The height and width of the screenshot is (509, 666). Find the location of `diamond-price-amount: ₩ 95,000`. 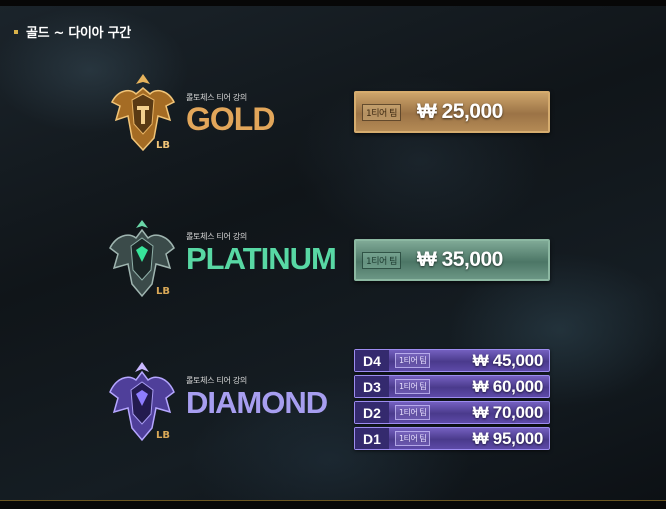

diamond-price-amount: ₩ 95,000 is located at coordinates (508, 438).